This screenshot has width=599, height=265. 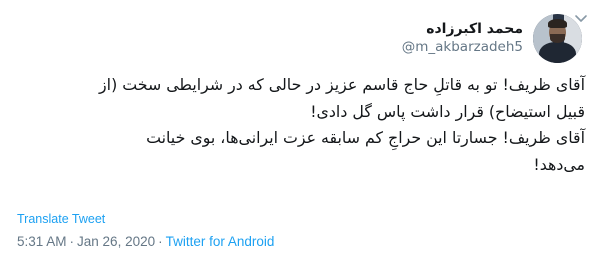 I want to click on tweet-author: محمد اکبرزاده @m_akbarzadeh5, so click(x=492, y=38).